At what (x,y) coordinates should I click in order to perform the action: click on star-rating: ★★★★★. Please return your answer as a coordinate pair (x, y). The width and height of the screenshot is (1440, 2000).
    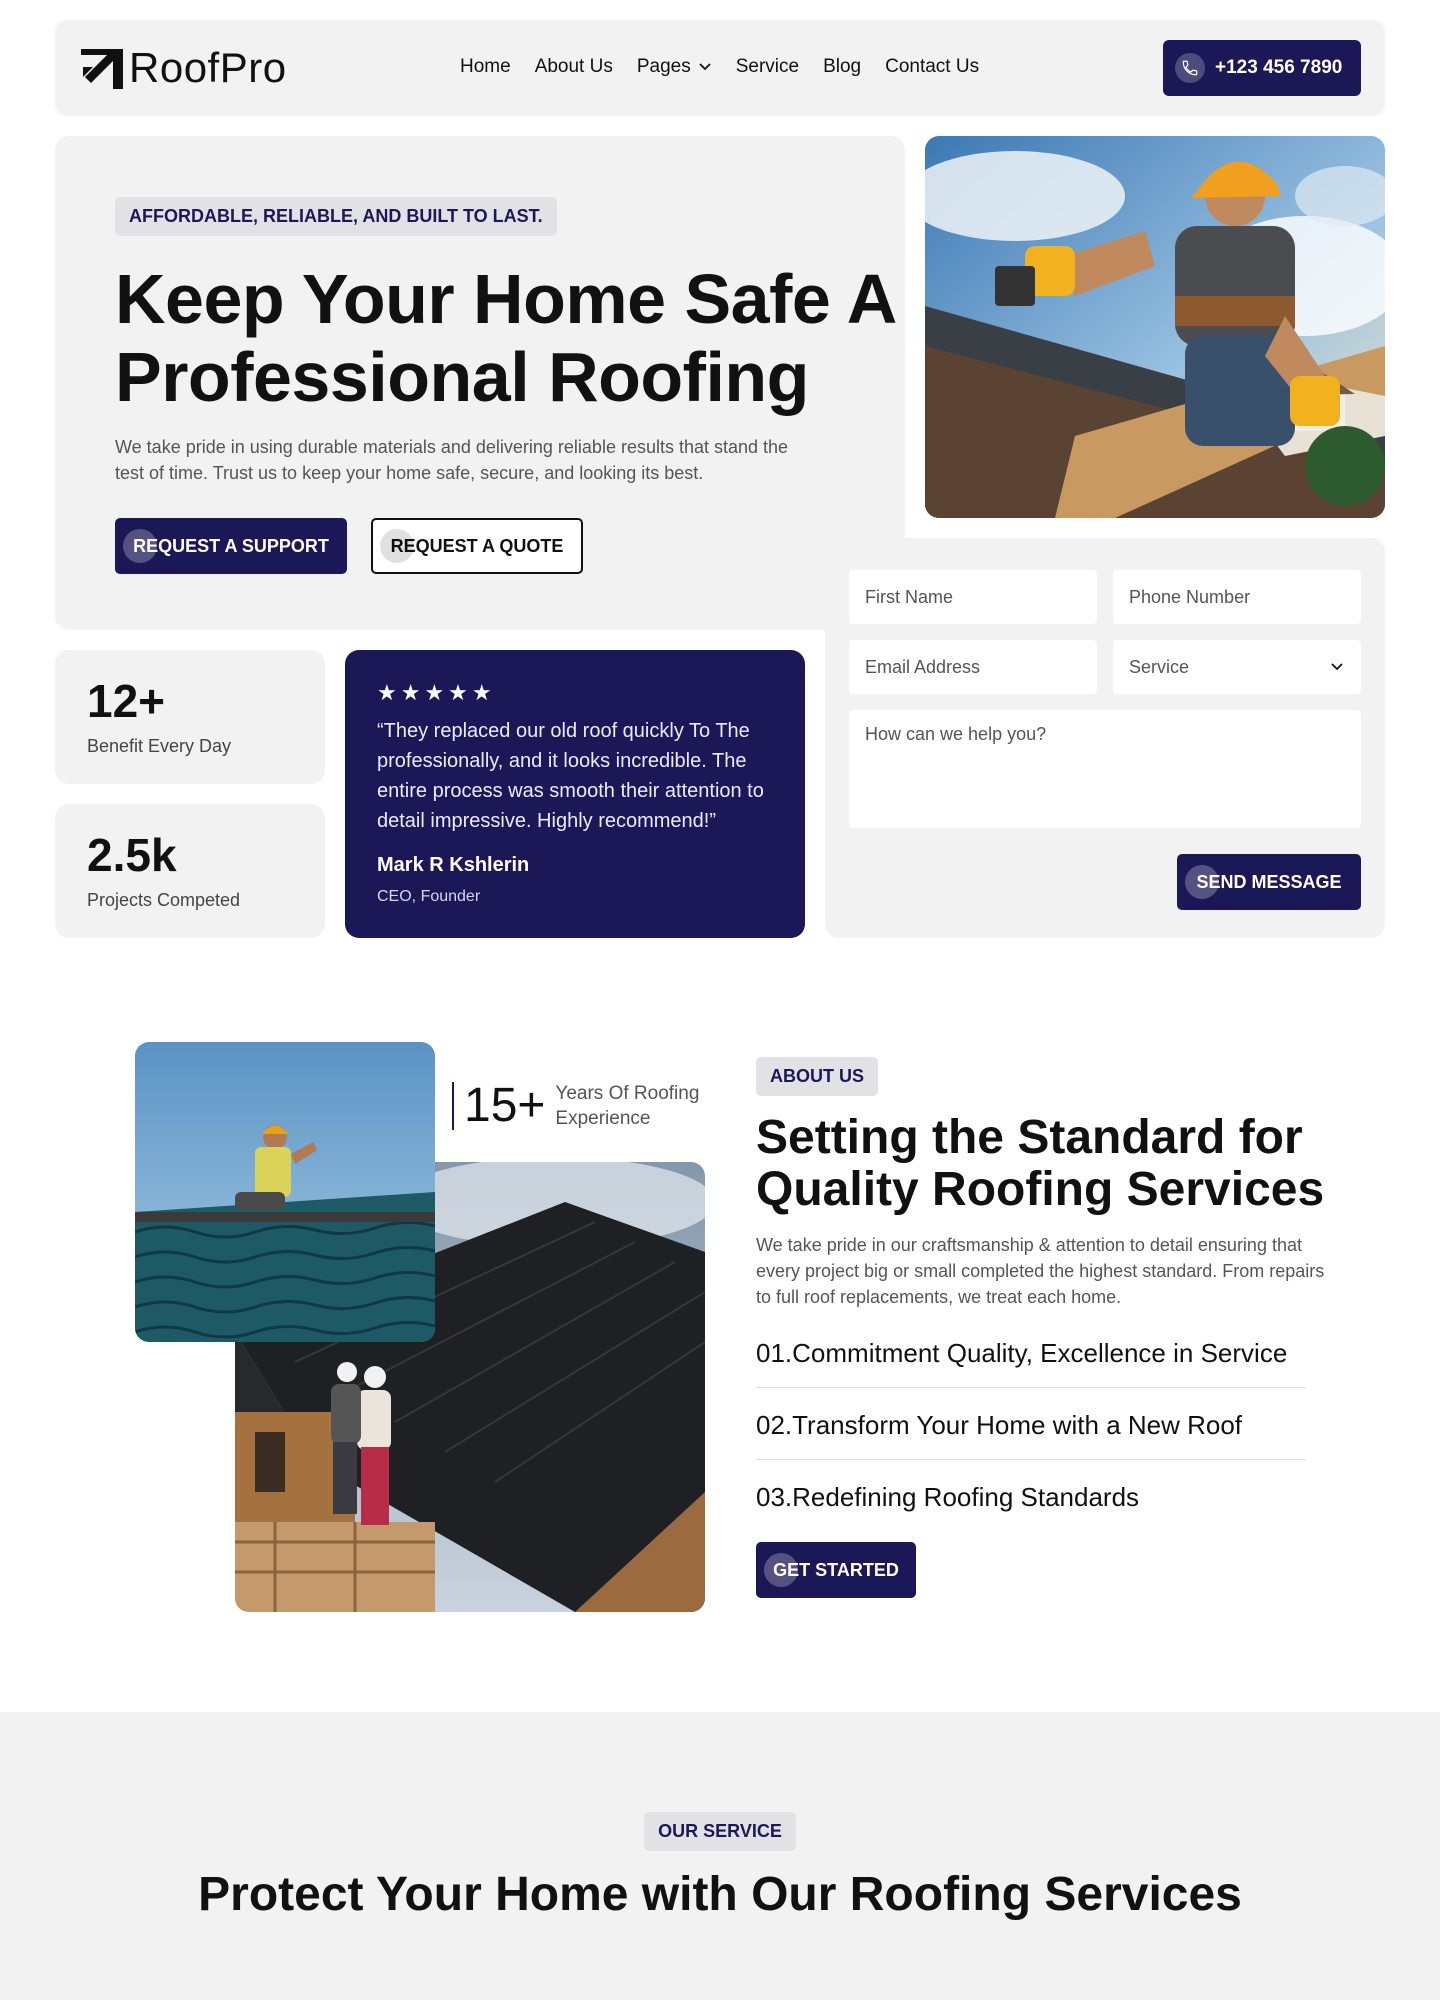
    Looking at the image, I should click on (436, 692).